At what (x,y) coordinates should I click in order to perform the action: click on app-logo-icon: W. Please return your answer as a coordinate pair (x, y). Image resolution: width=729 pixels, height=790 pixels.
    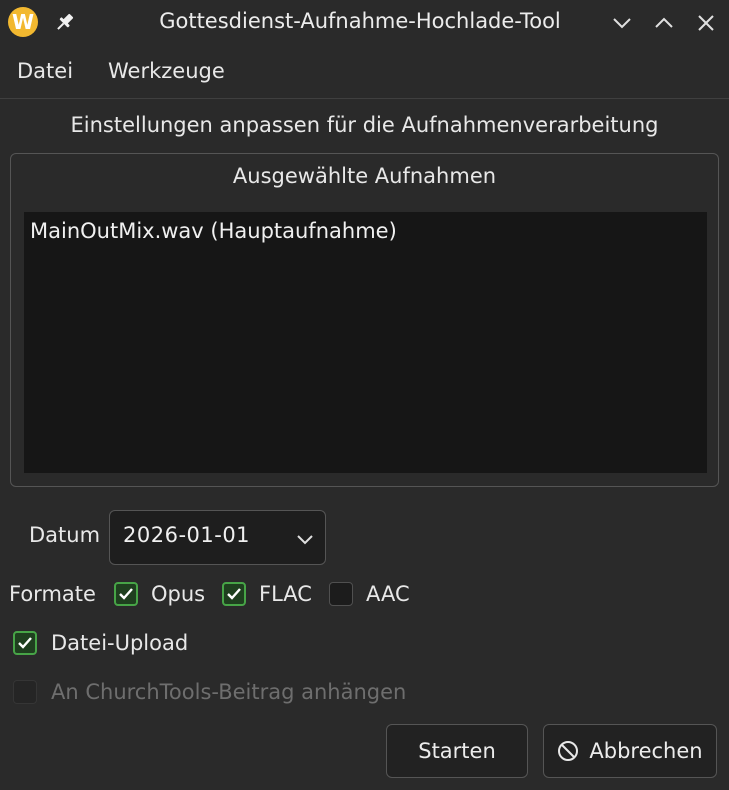
    Looking at the image, I should click on (23, 22).